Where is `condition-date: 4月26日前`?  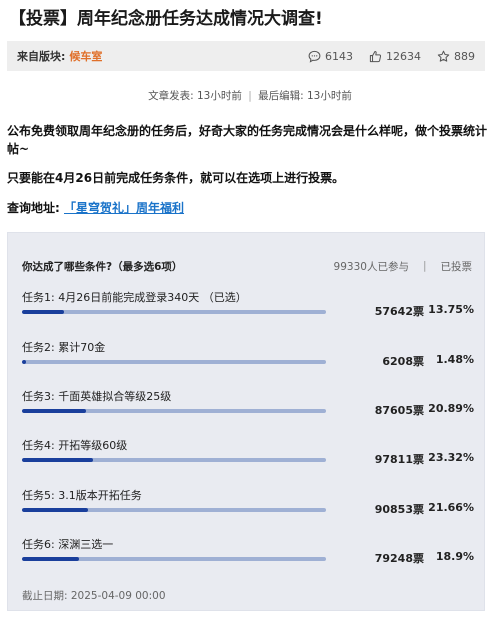
condition-date: 4月26日前 is located at coordinates (86, 178).